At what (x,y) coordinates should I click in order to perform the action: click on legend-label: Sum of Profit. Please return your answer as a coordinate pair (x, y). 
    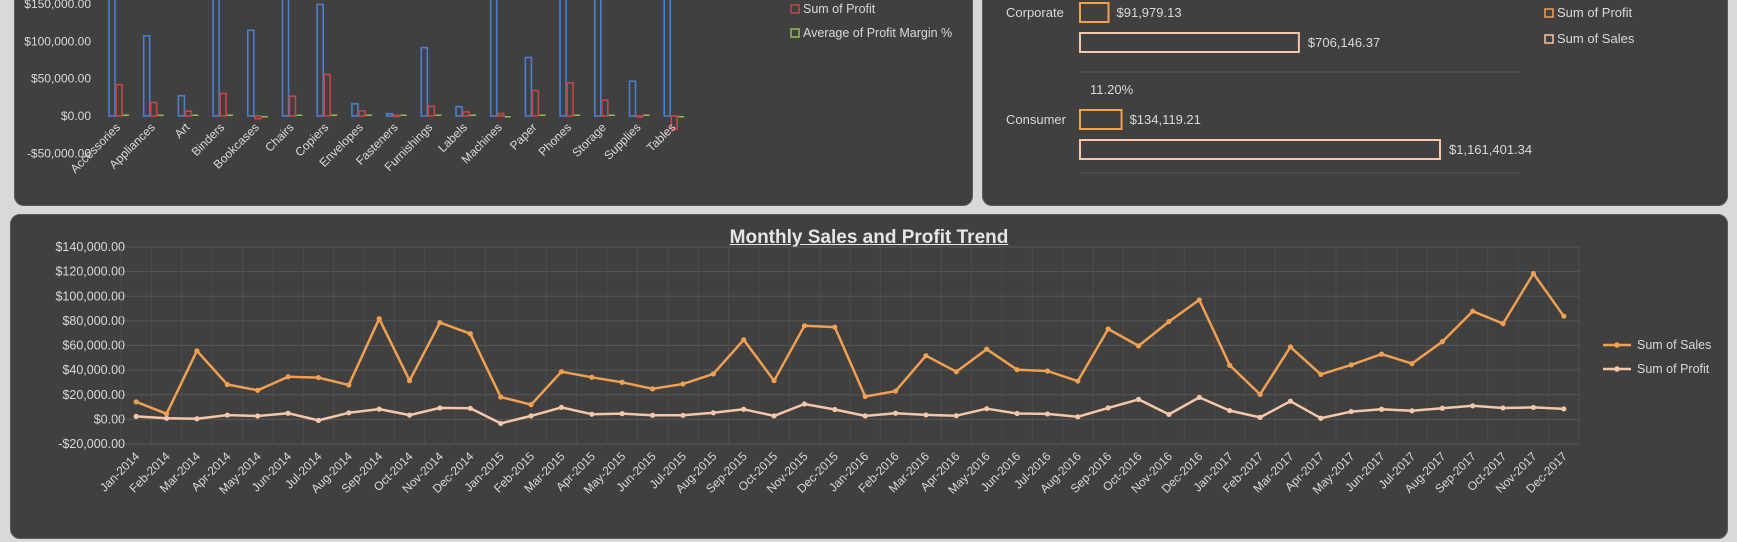
    Looking at the image, I should click on (1595, 12).